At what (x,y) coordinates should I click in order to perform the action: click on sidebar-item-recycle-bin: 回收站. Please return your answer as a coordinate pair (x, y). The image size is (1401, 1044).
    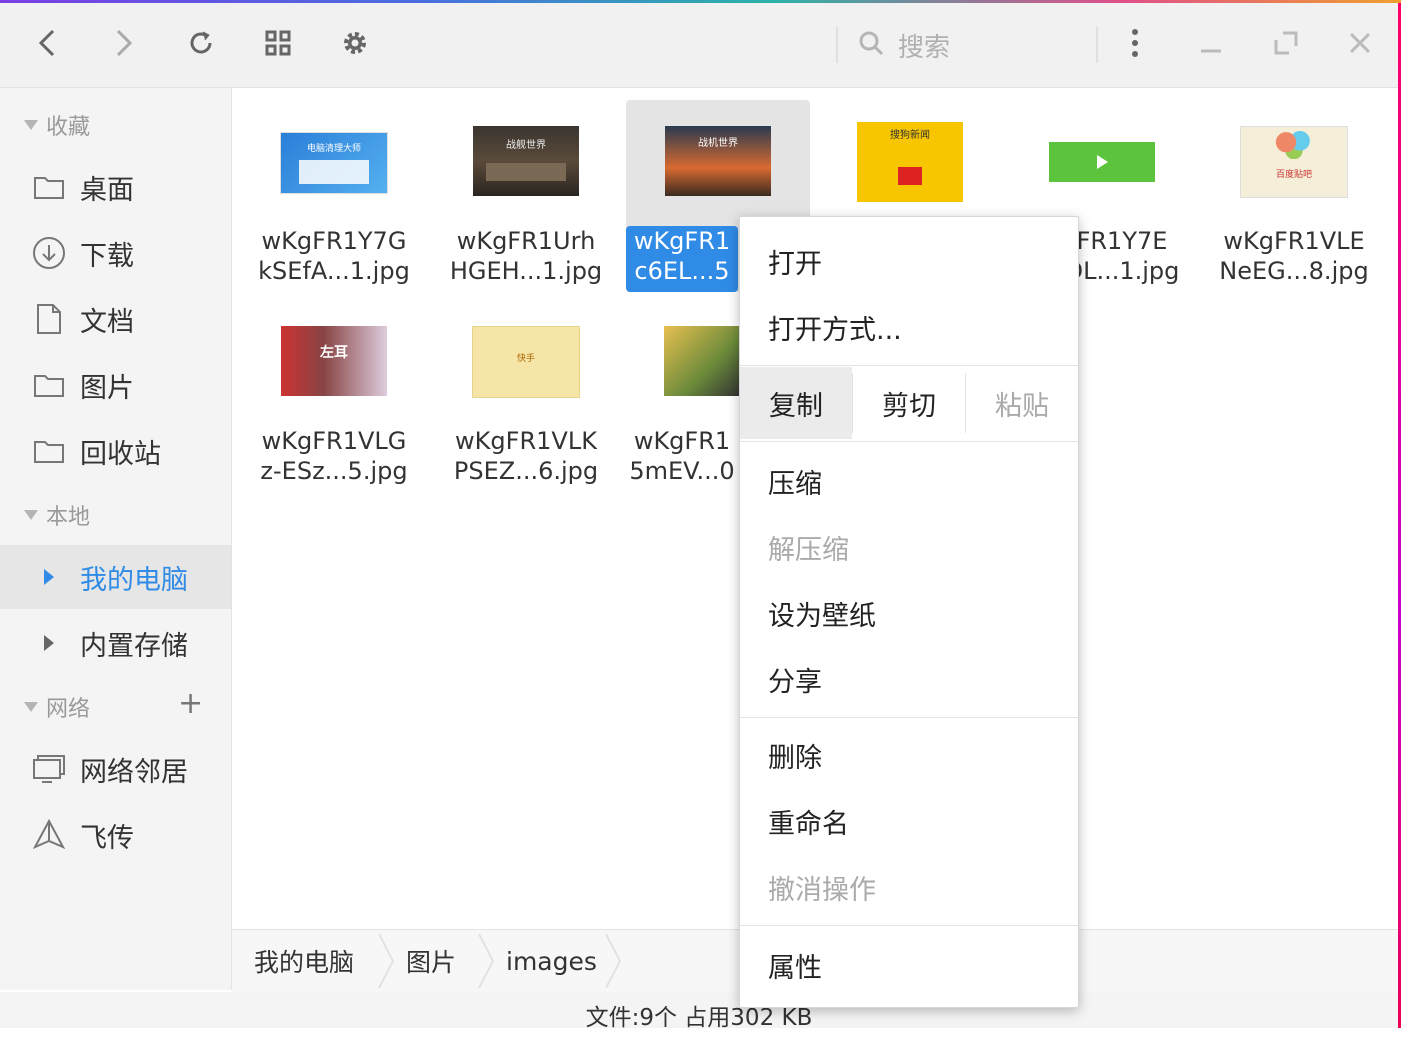
    Looking at the image, I should click on (115, 451).